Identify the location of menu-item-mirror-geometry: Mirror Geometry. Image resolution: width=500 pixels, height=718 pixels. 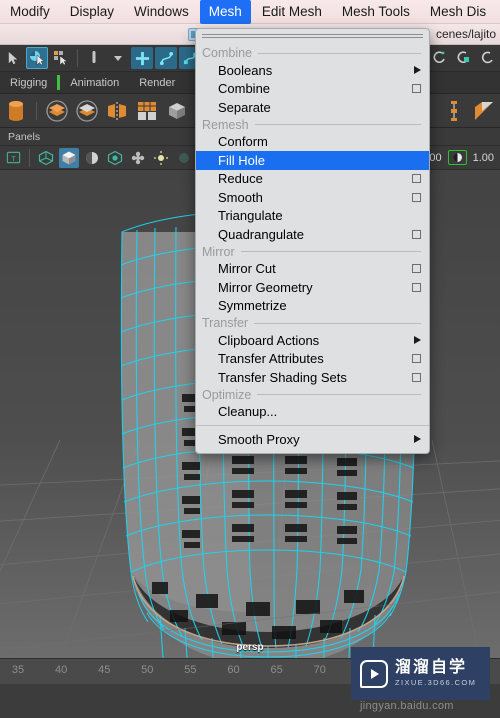
(312, 287).